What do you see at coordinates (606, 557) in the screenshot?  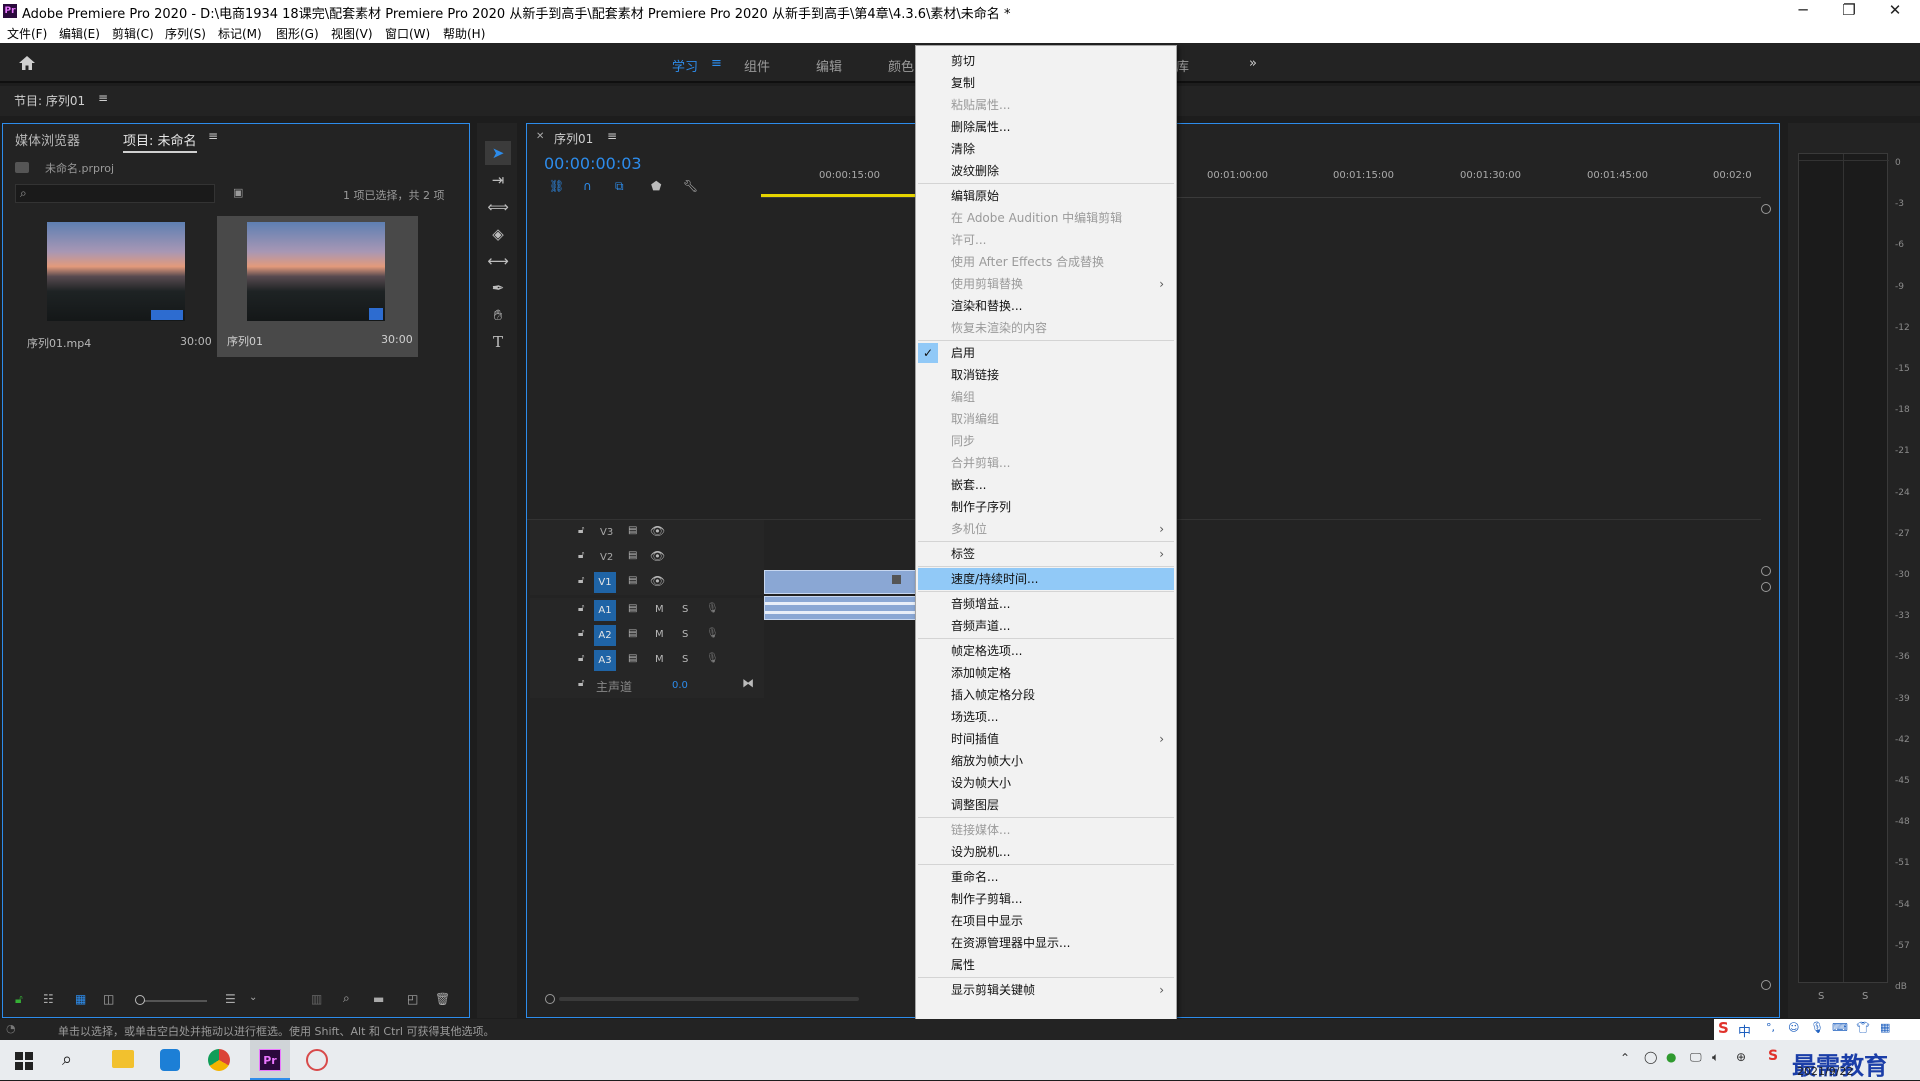 I see `track-name: V2` at bounding box center [606, 557].